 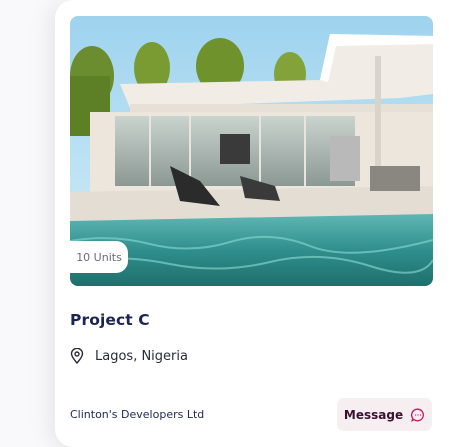 I want to click on units-badge-label: 10 Units, so click(x=99, y=257).